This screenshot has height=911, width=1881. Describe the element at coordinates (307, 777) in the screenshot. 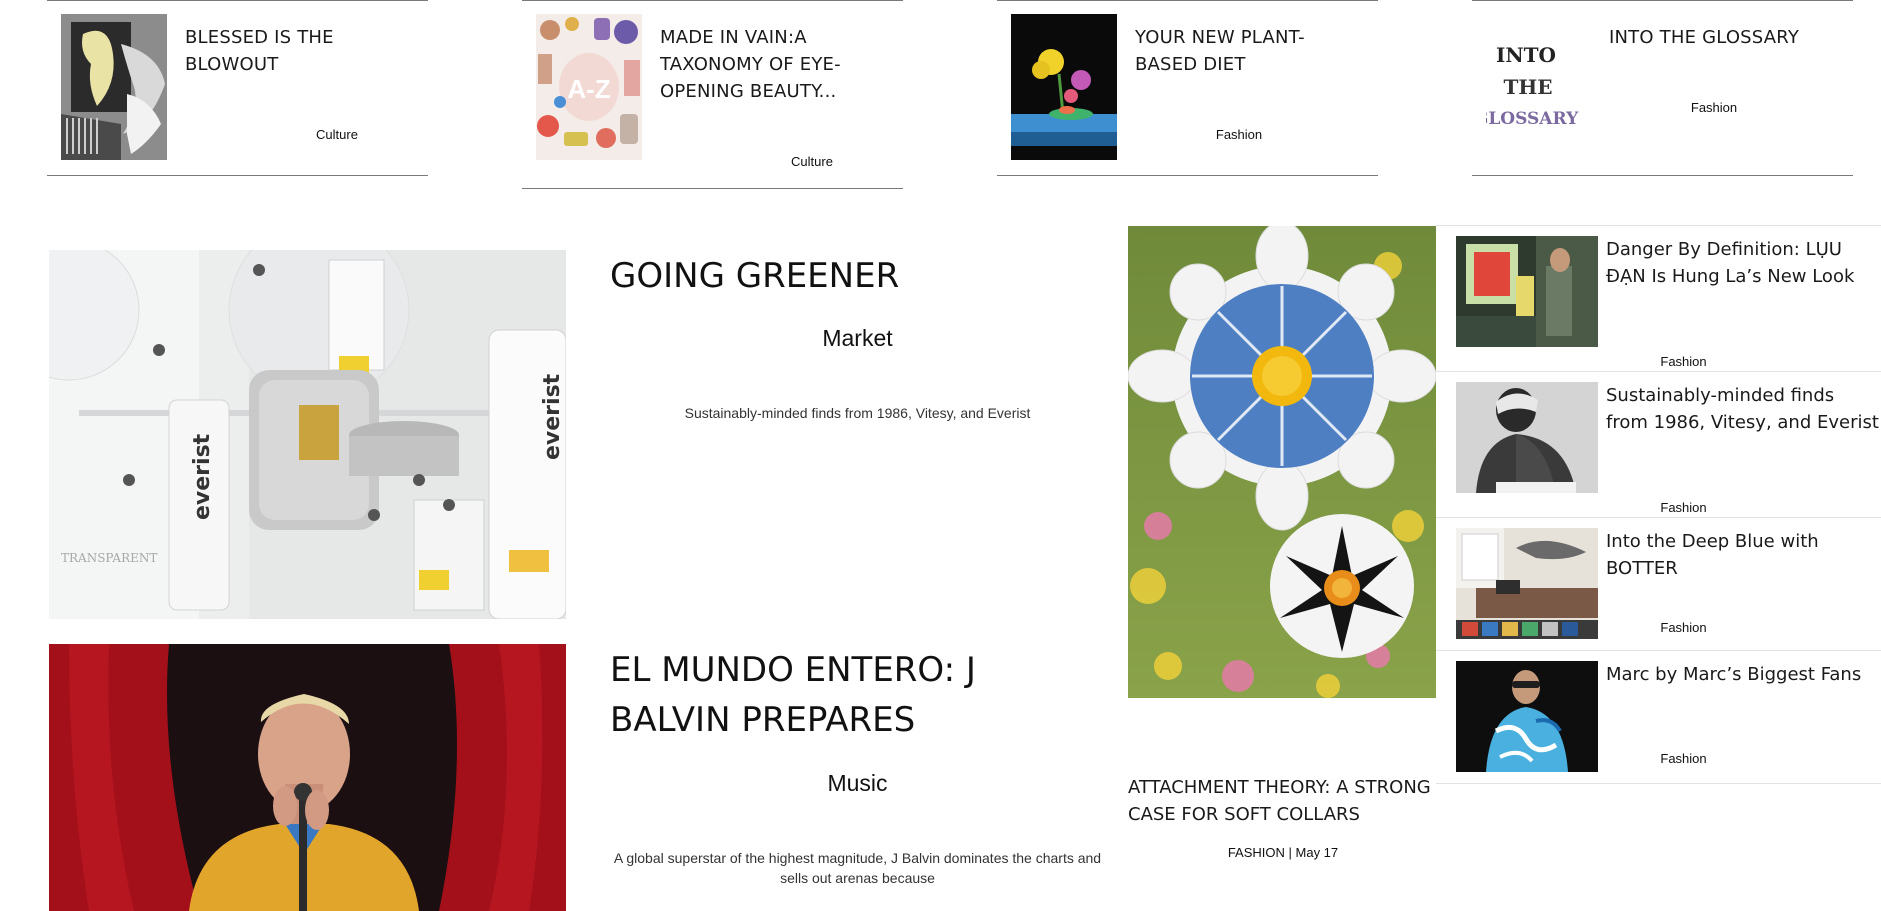

I see `j-balvin-stage-image` at that location.